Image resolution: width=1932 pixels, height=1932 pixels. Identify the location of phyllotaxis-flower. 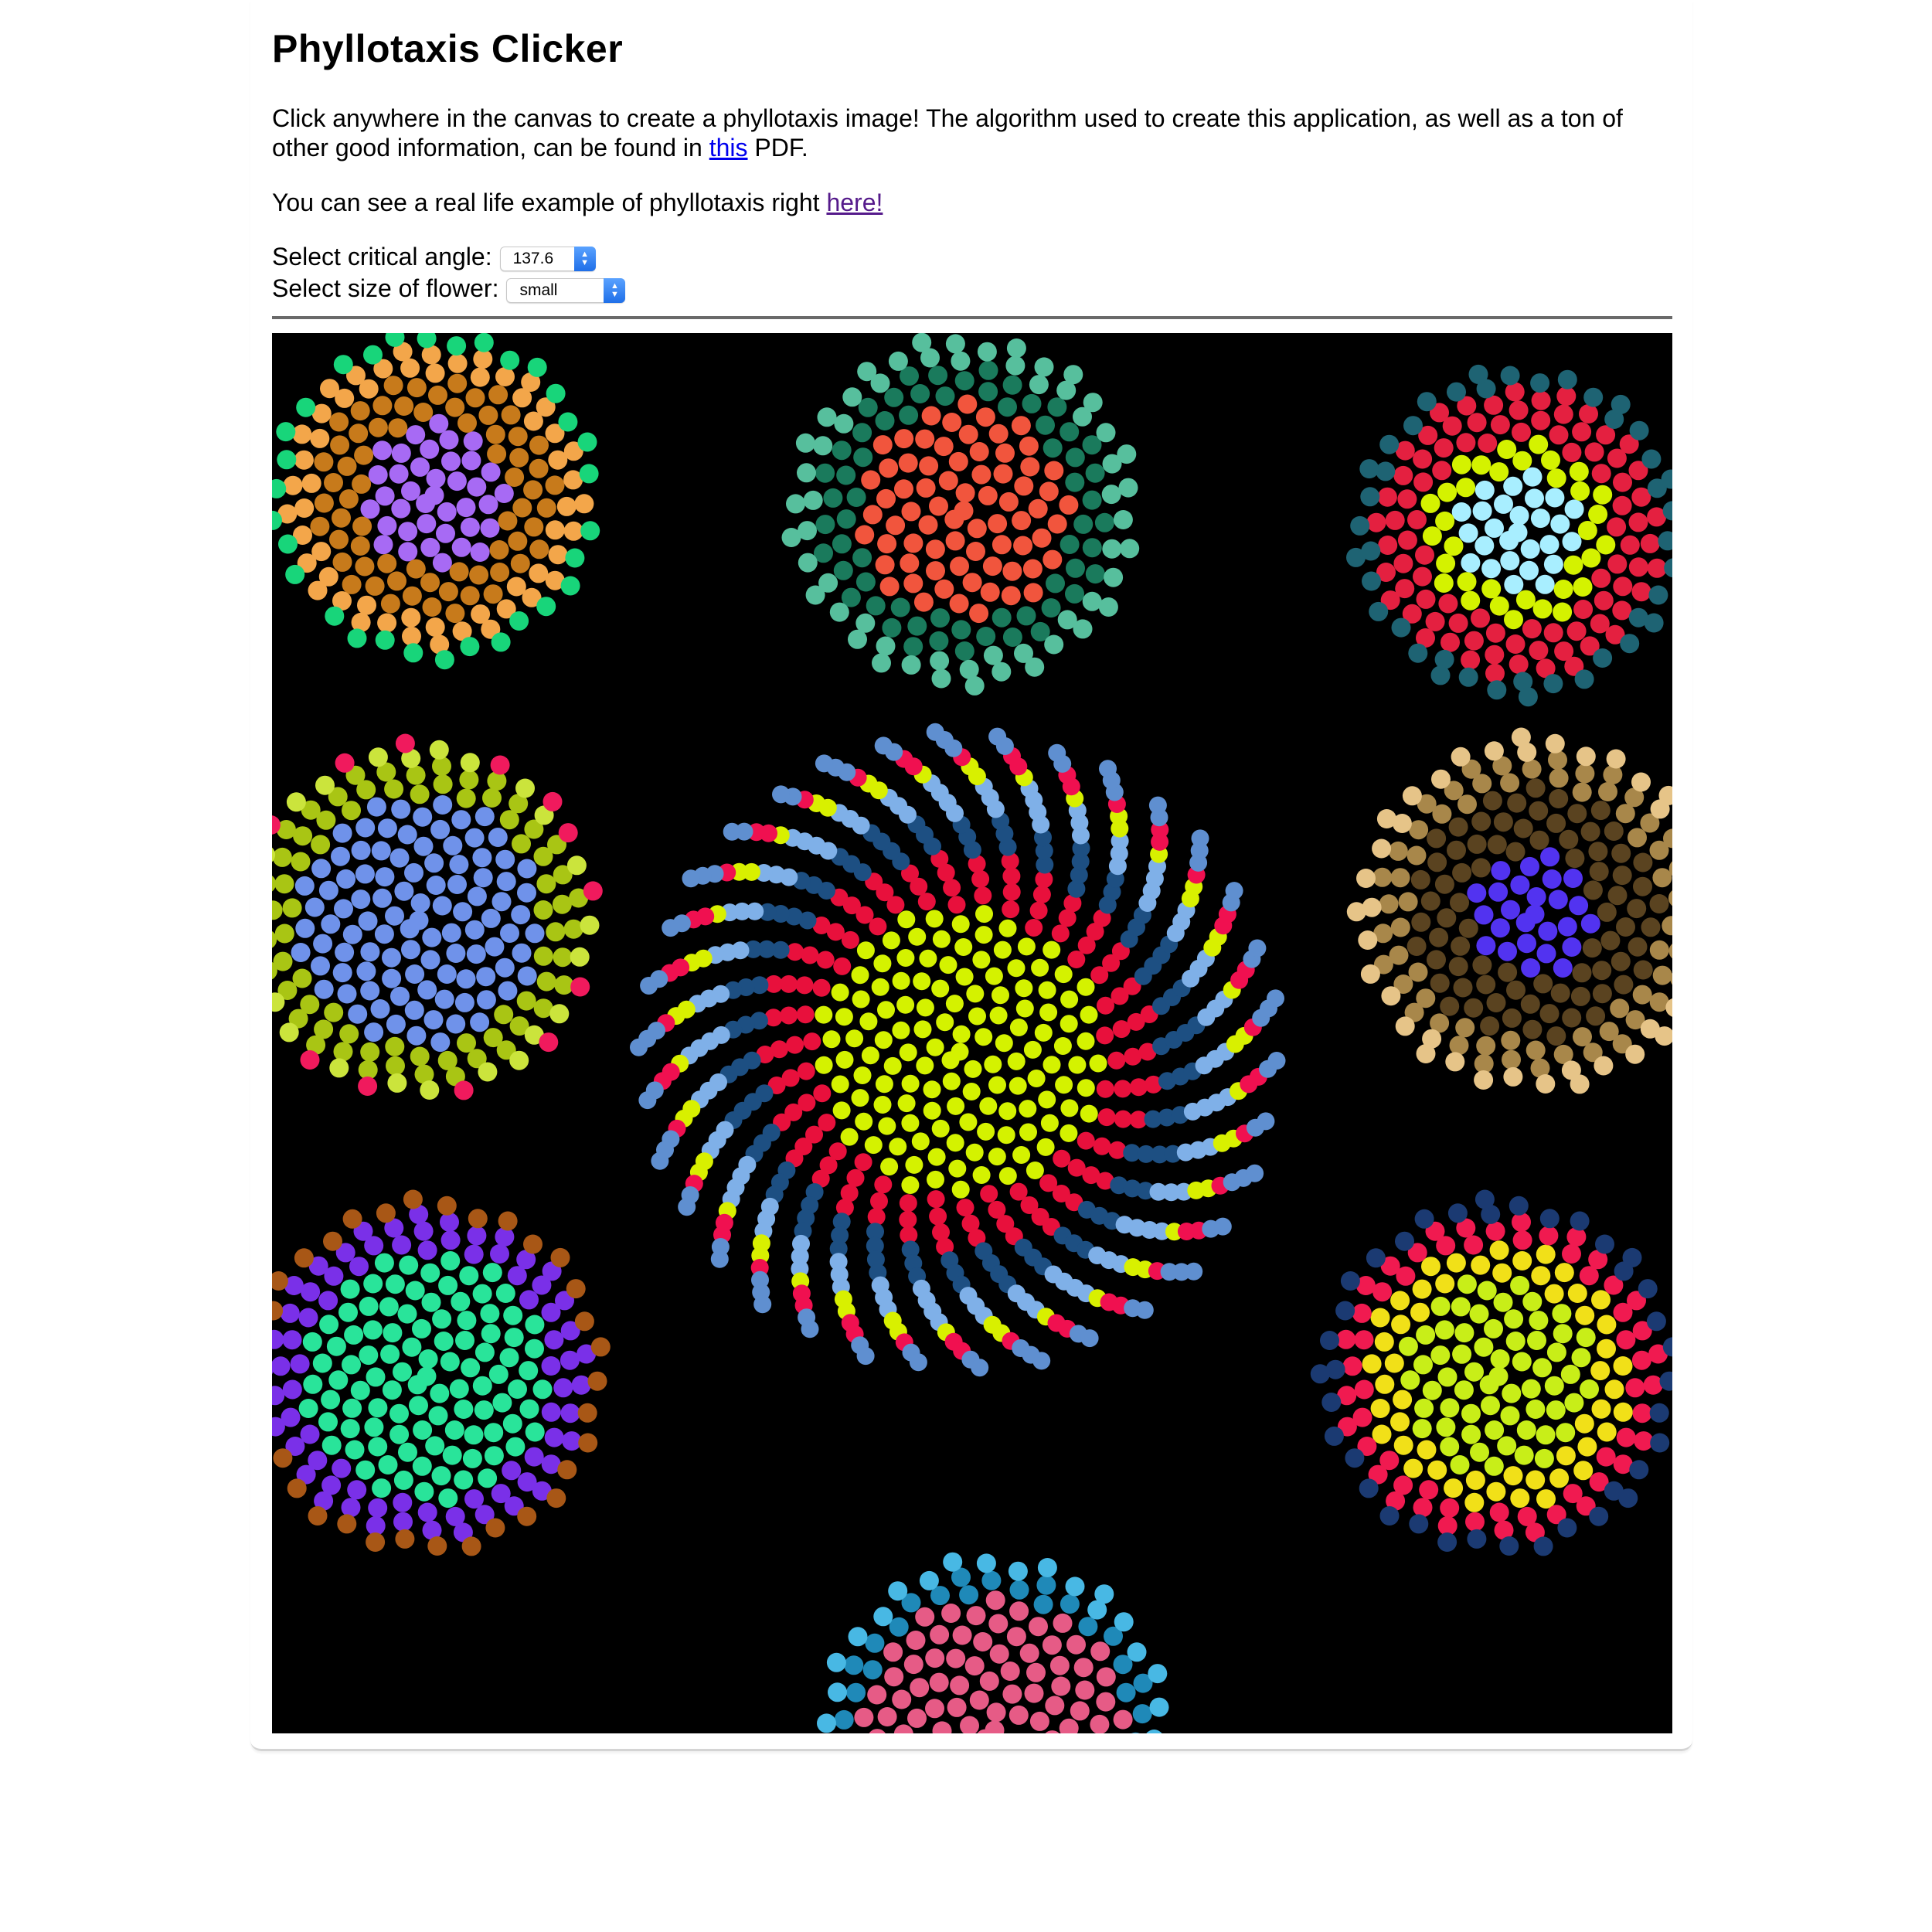
(1509, 911).